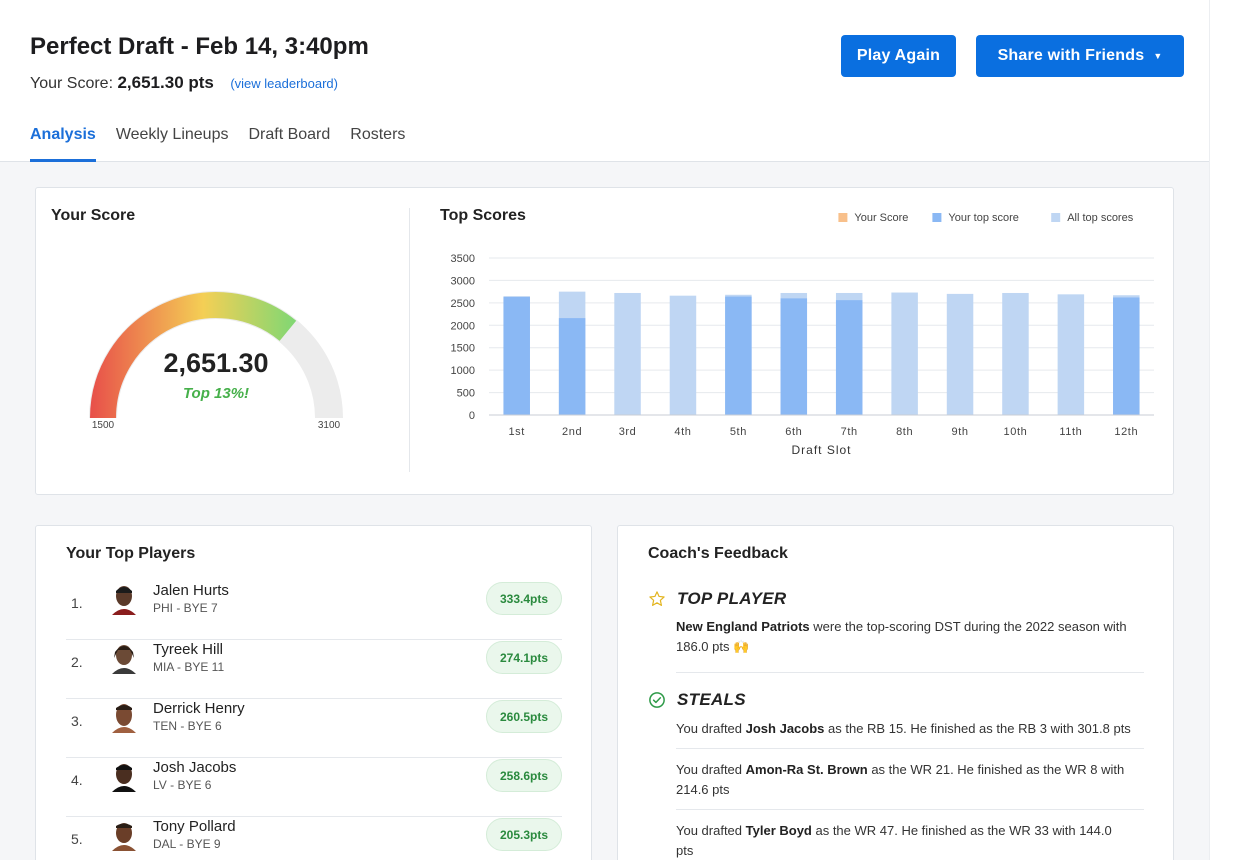  I want to click on player-name: Derrick Henry, so click(199, 708).